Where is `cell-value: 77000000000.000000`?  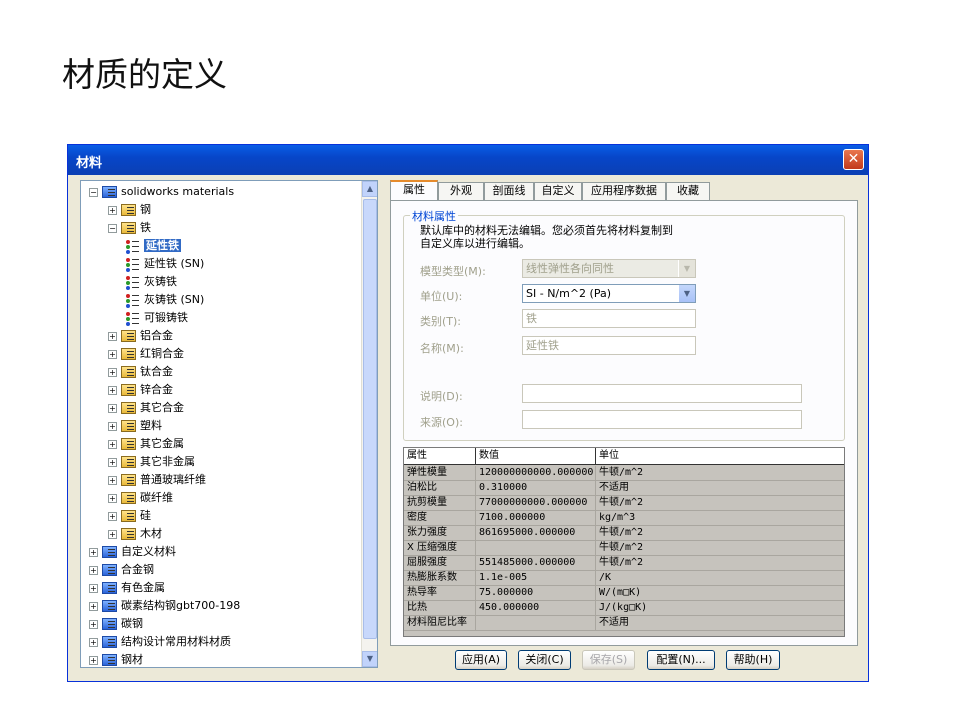 cell-value: 77000000000.000000 is located at coordinates (536, 503).